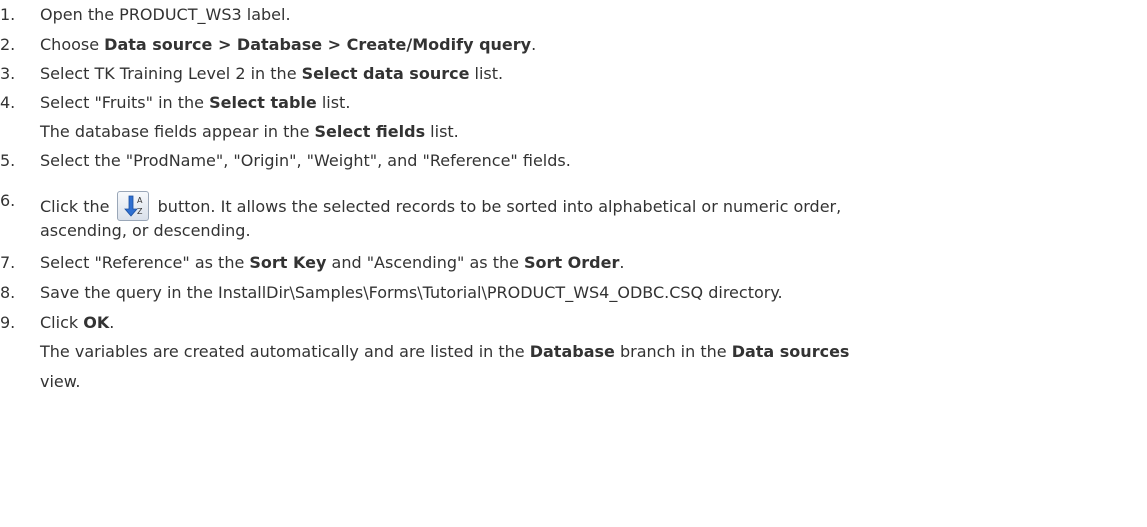 This screenshot has width=1147, height=527. I want to click on svg-text: A, so click(140, 200).